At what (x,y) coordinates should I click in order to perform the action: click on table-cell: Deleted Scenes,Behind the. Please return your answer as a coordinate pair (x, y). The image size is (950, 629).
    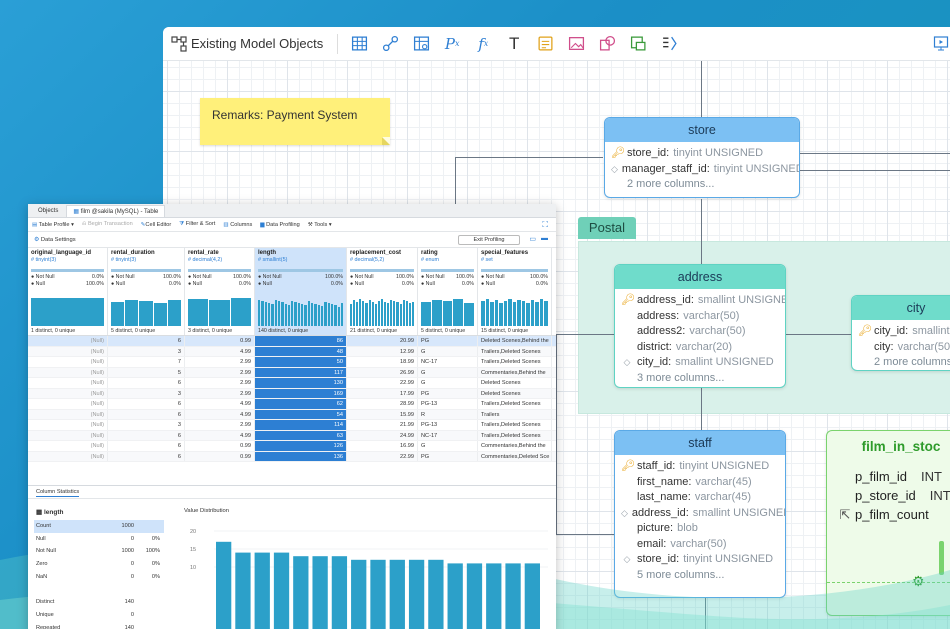
    Looking at the image, I should click on (515, 341).